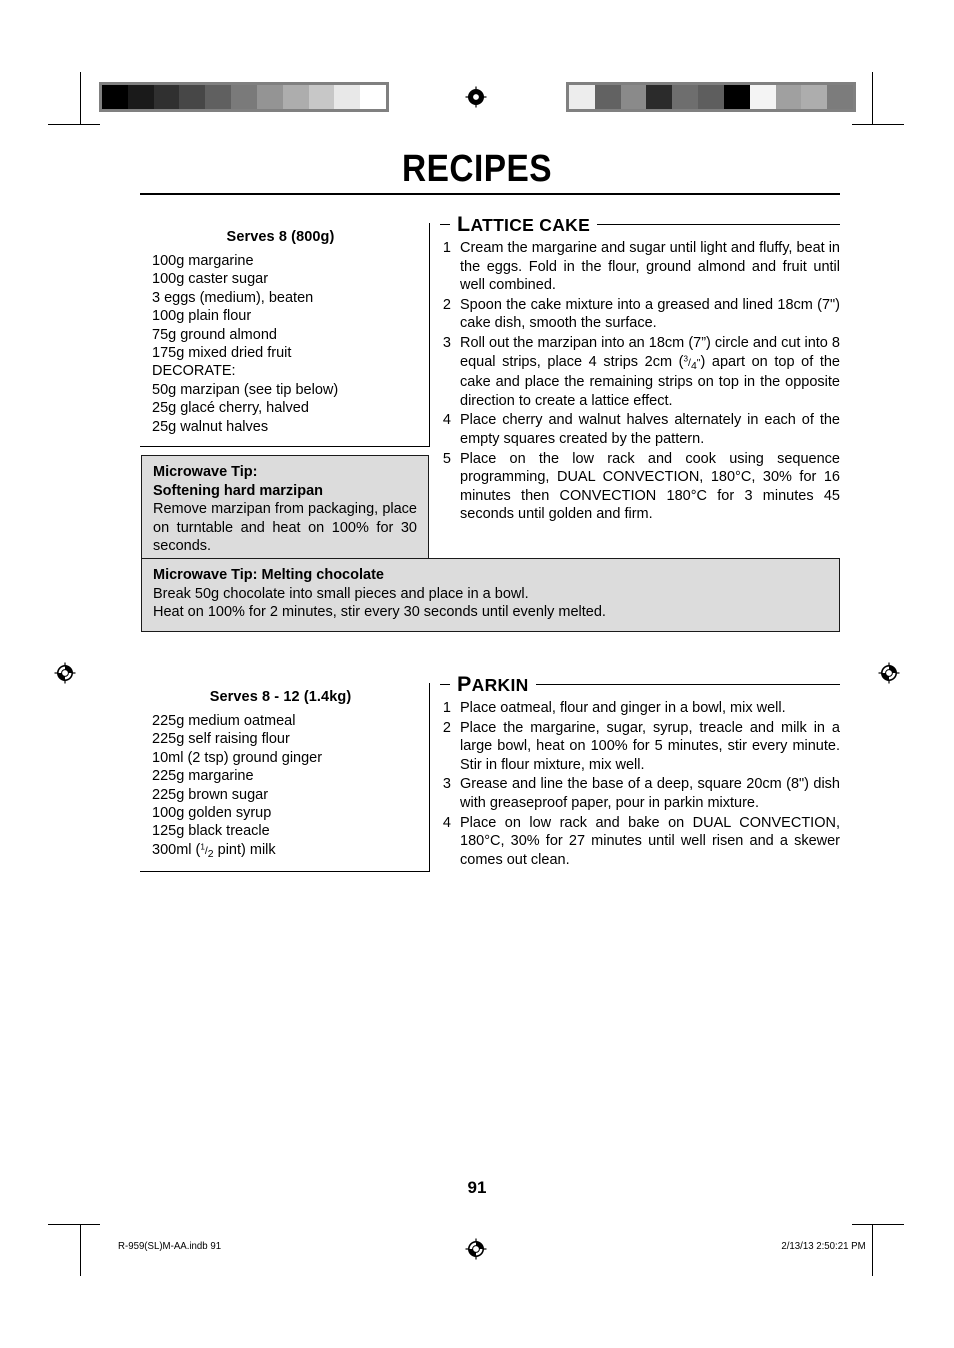  Describe the element at coordinates (476, 97) in the screenshot. I see `registration-target-top` at that location.